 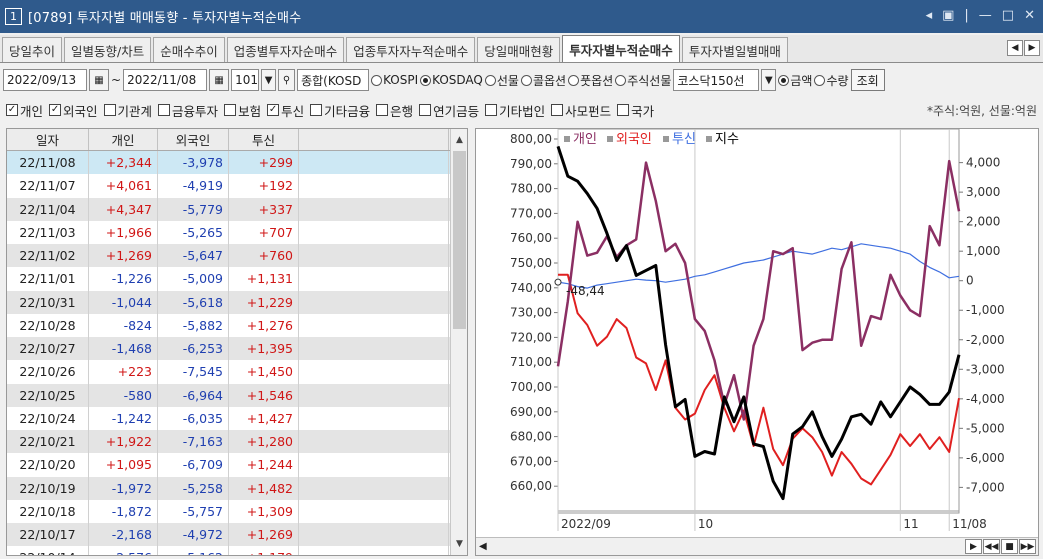 I want to click on index-select: 코스닥150선, so click(x=716, y=80).